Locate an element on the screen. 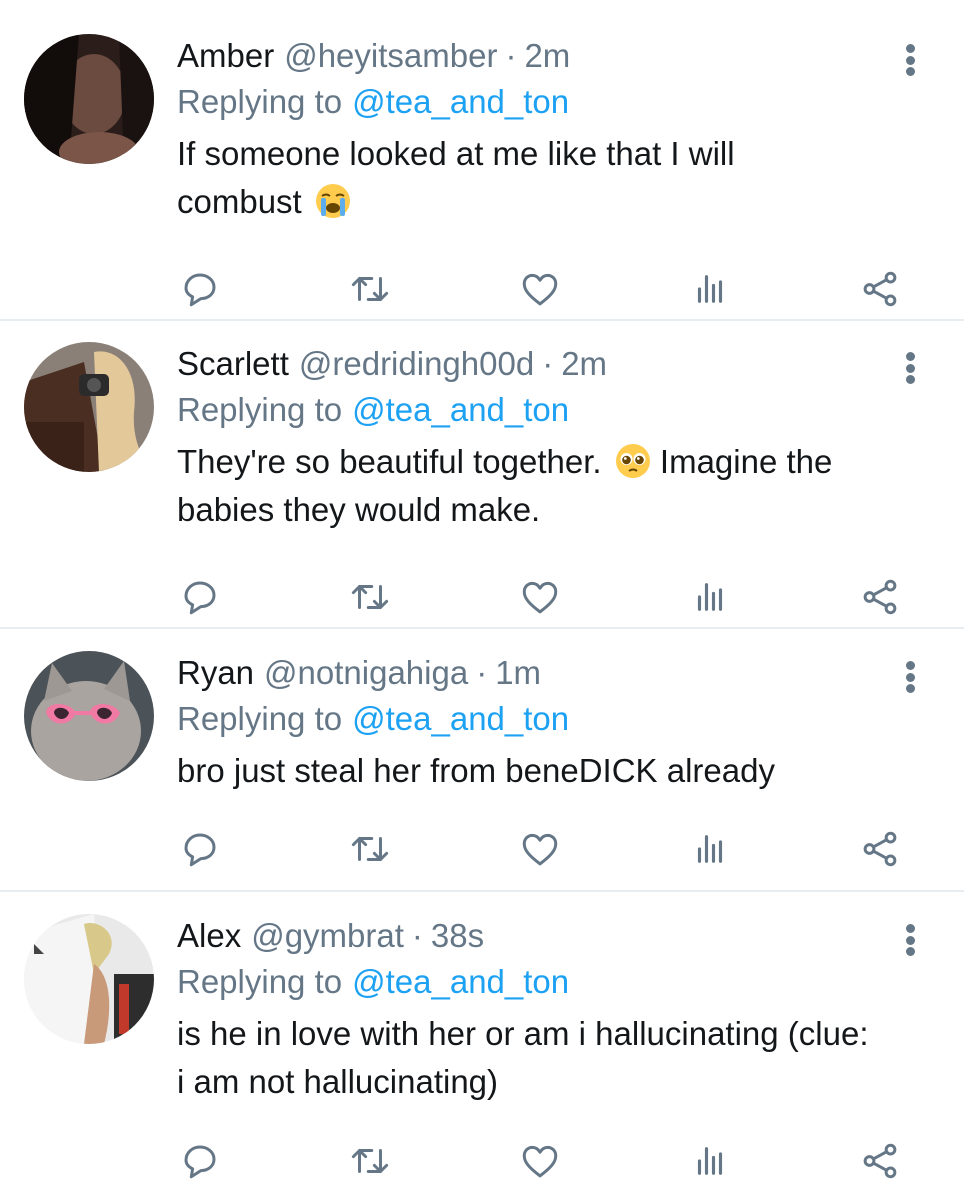 The width and height of the screenshot is (964, 1200). author-handle: @gymbrat is located at coordinates (327, 936).